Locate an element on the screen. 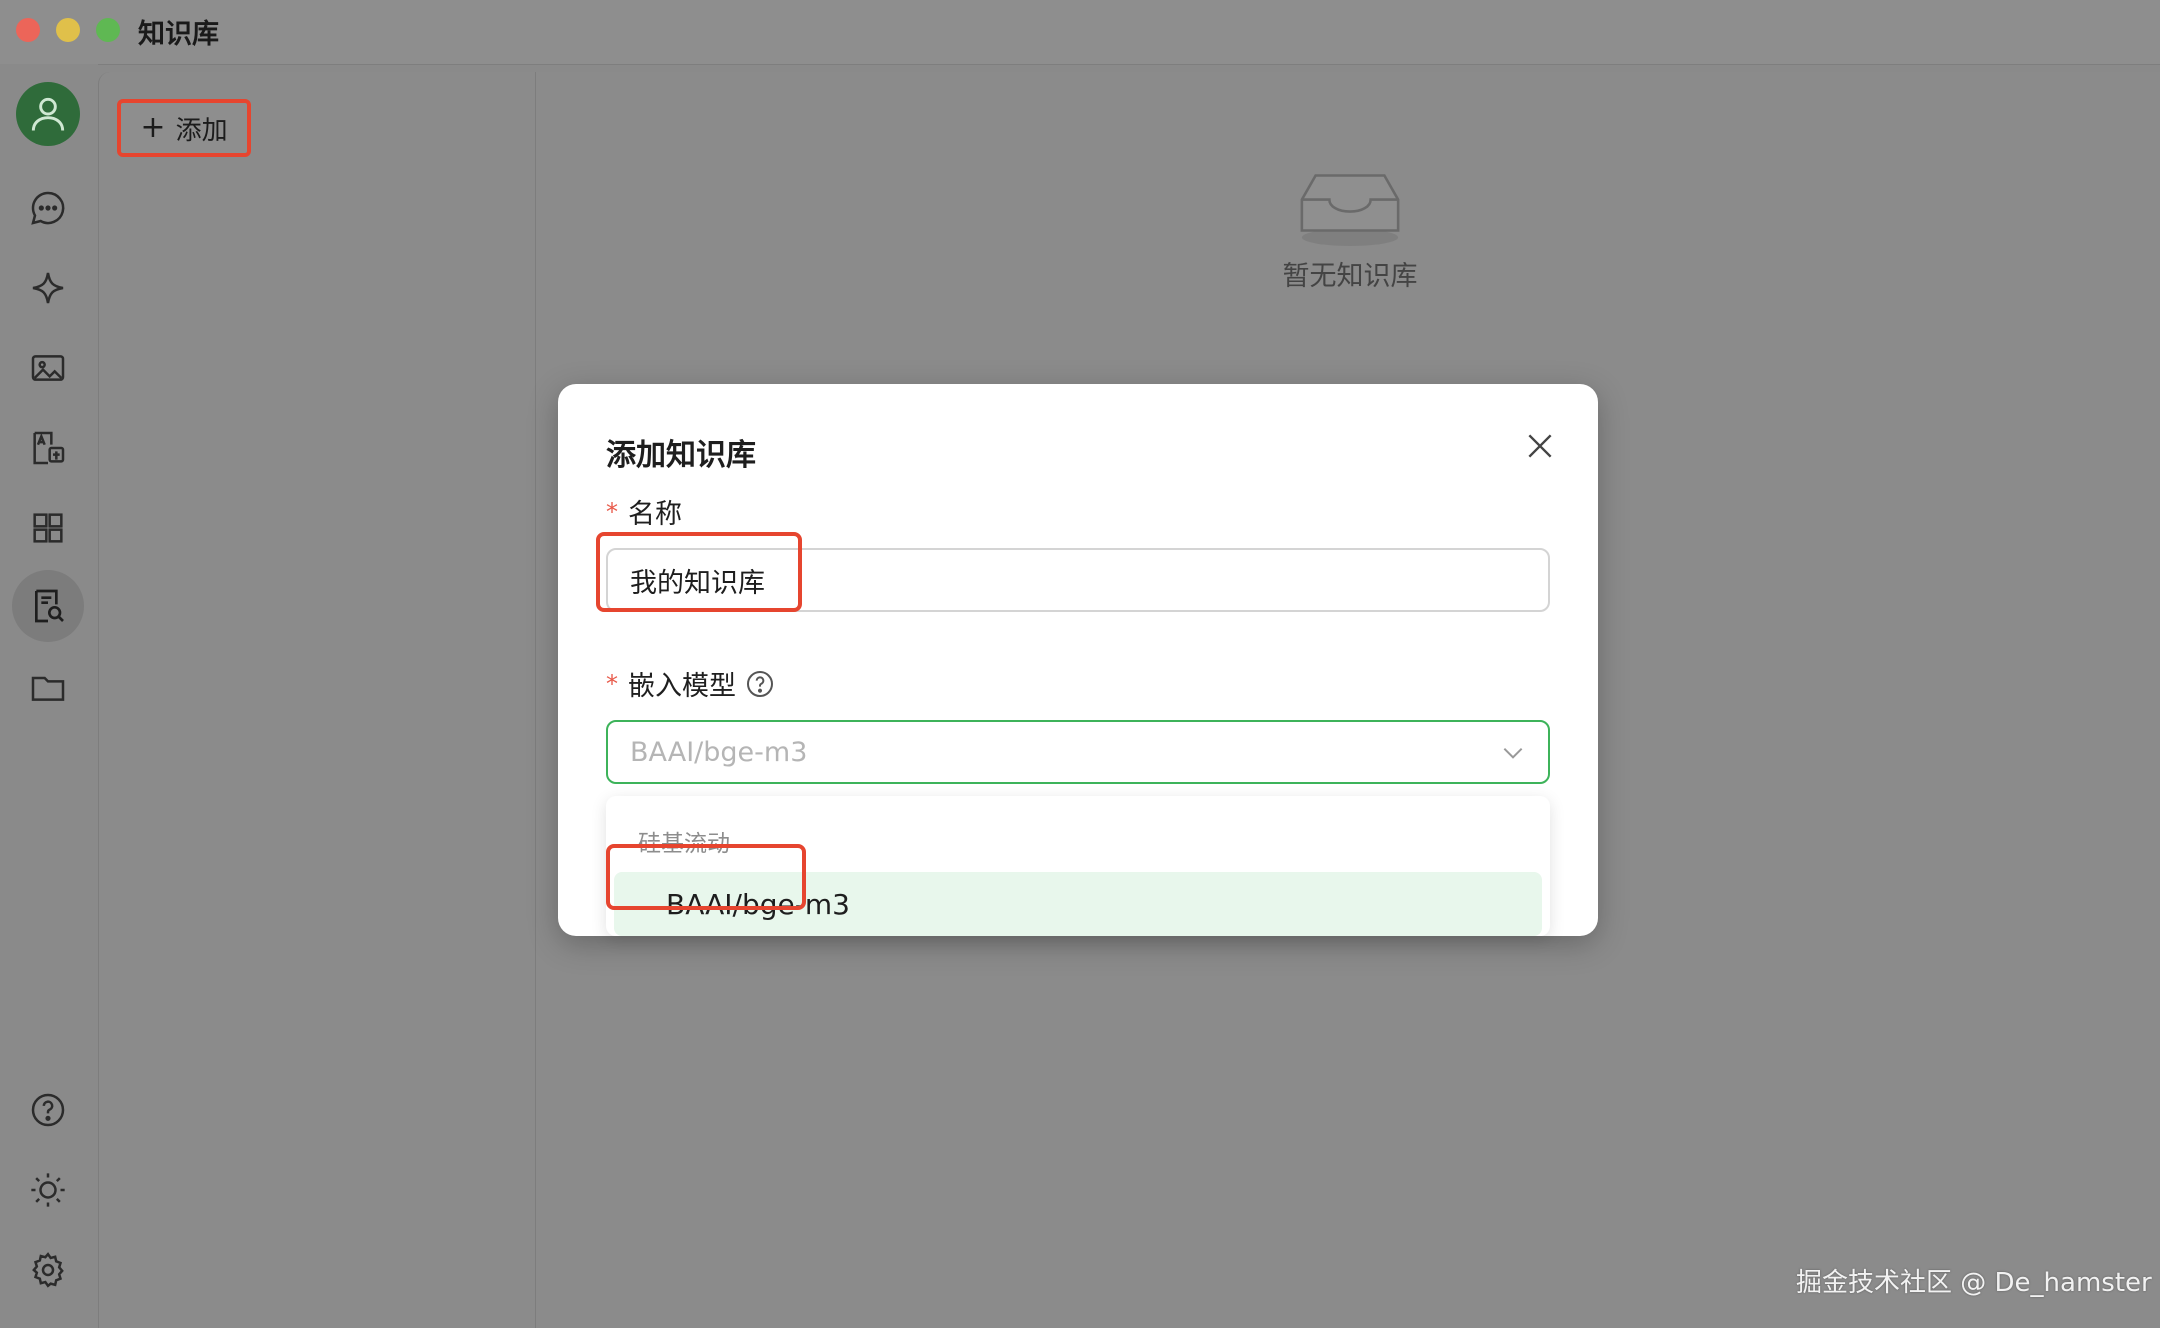 Image resolution: width=2160 pixels, height=1328 pixels. help-circle-icon is located at coordinates (48, 1110).